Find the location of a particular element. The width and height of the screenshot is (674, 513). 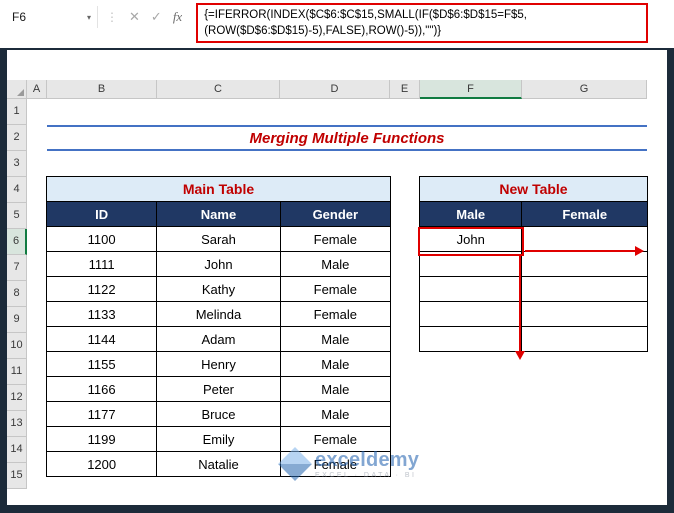

column-header-c: C is located at coordinates (218, 89).